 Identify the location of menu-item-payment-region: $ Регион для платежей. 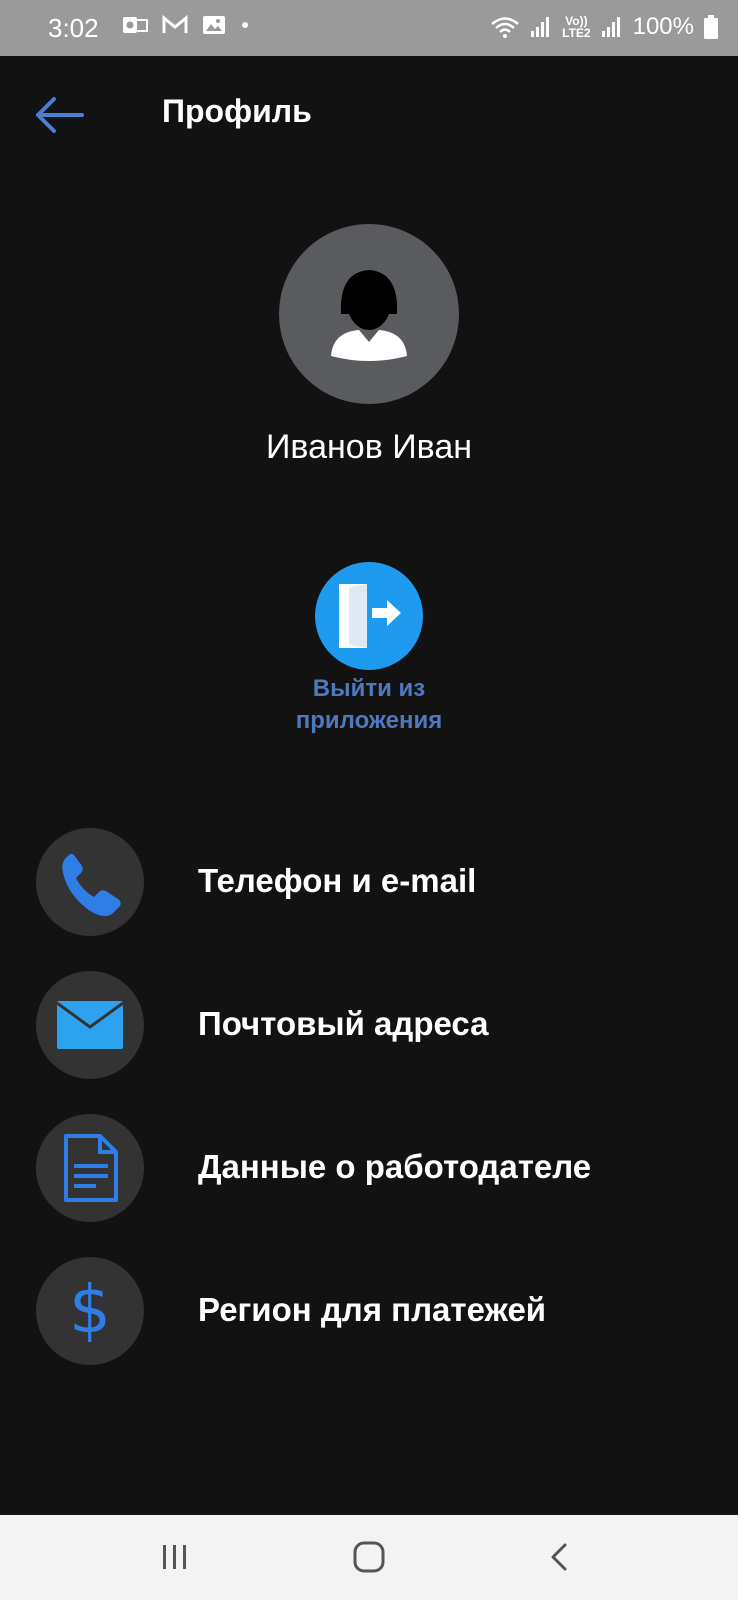
(369, 1312).